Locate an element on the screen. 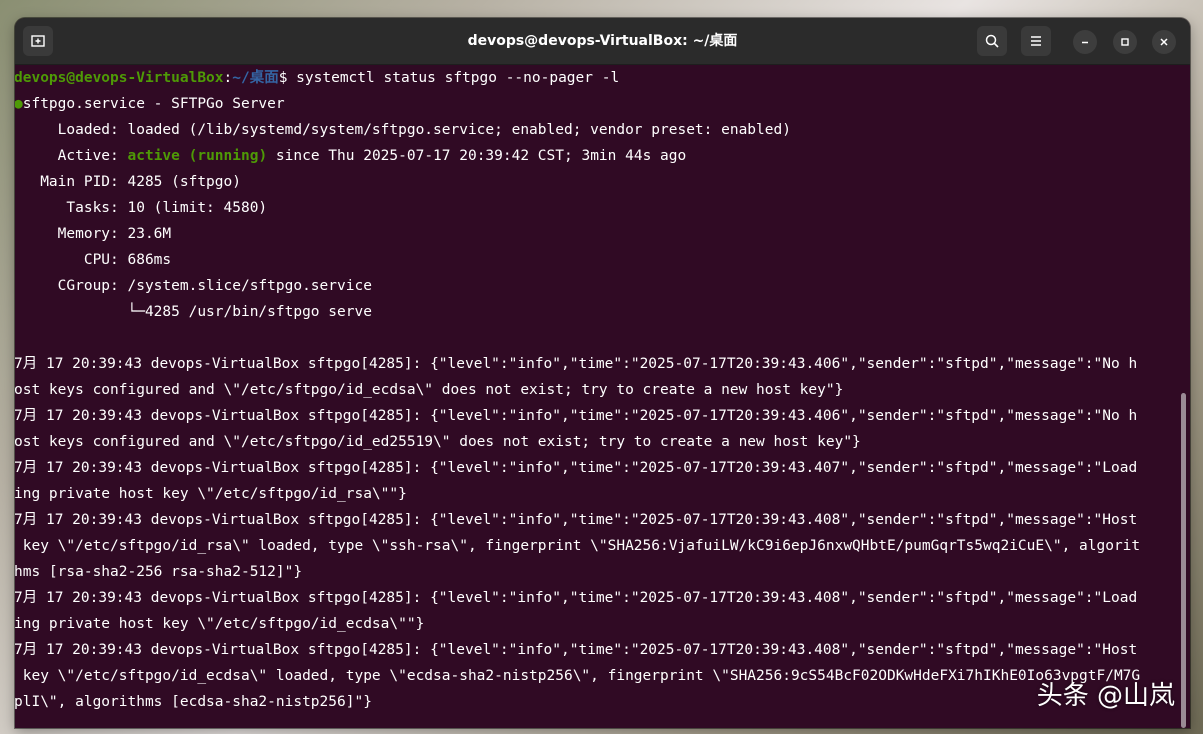 The width and height of the screenshot is (1203, 734). menu-button is located at coordinates (1036, 41).